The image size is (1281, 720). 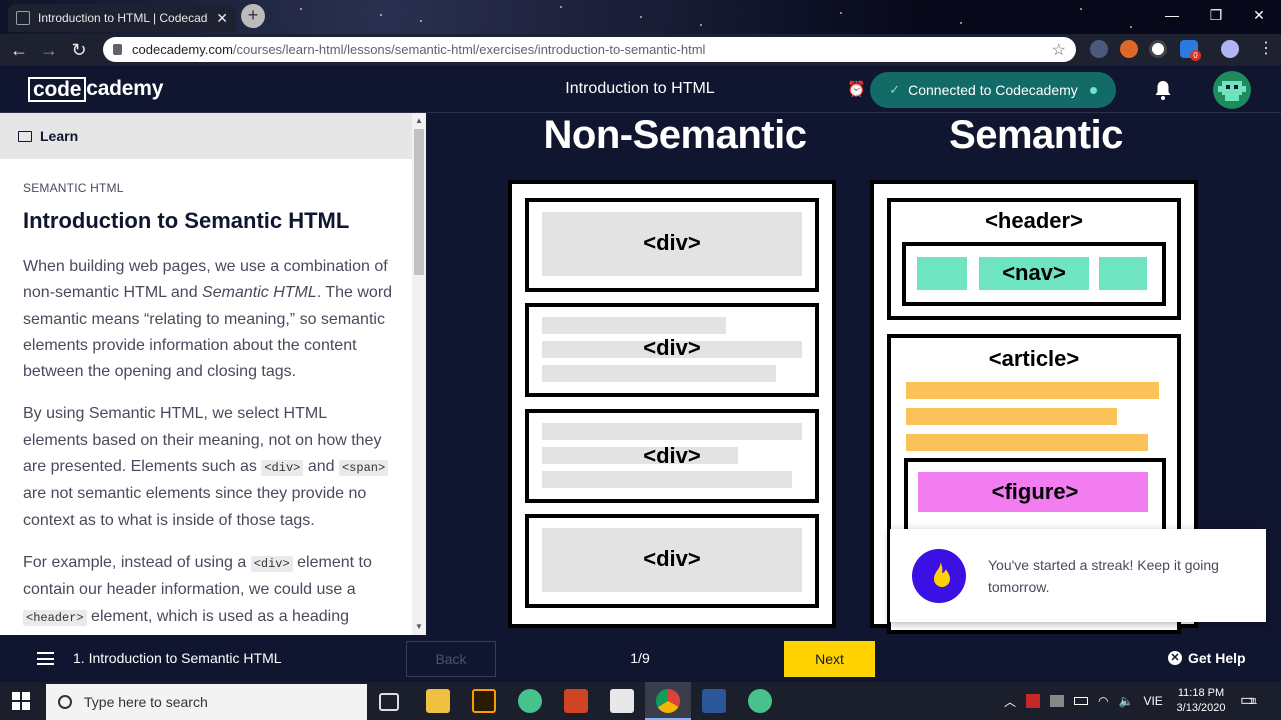 What do you see at coordinates (1035, 491) in the screenshot?
I see `figure-label: <figure>` at bounding box center [1035, 491].